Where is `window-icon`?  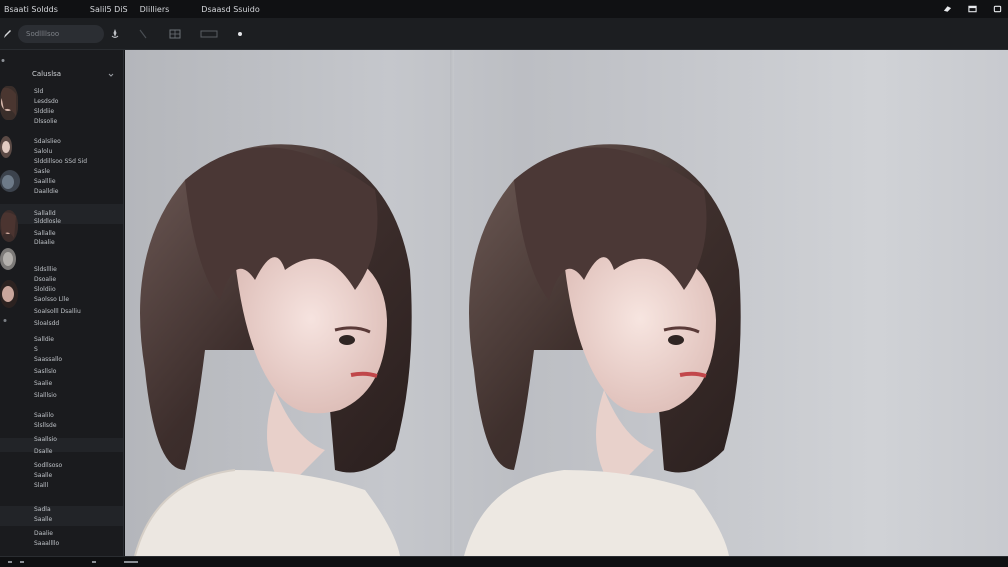
window-icon is located at coordinates (972, 9).